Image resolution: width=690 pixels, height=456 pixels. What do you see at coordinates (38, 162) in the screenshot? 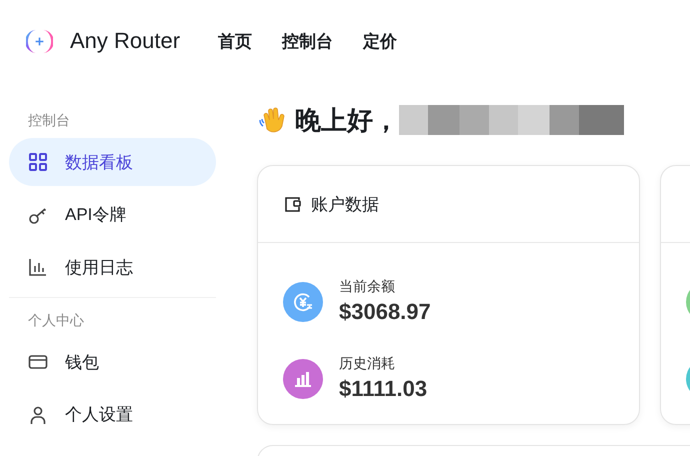
I see `dashboard-grid-icon` at bounding box center [38, 162].